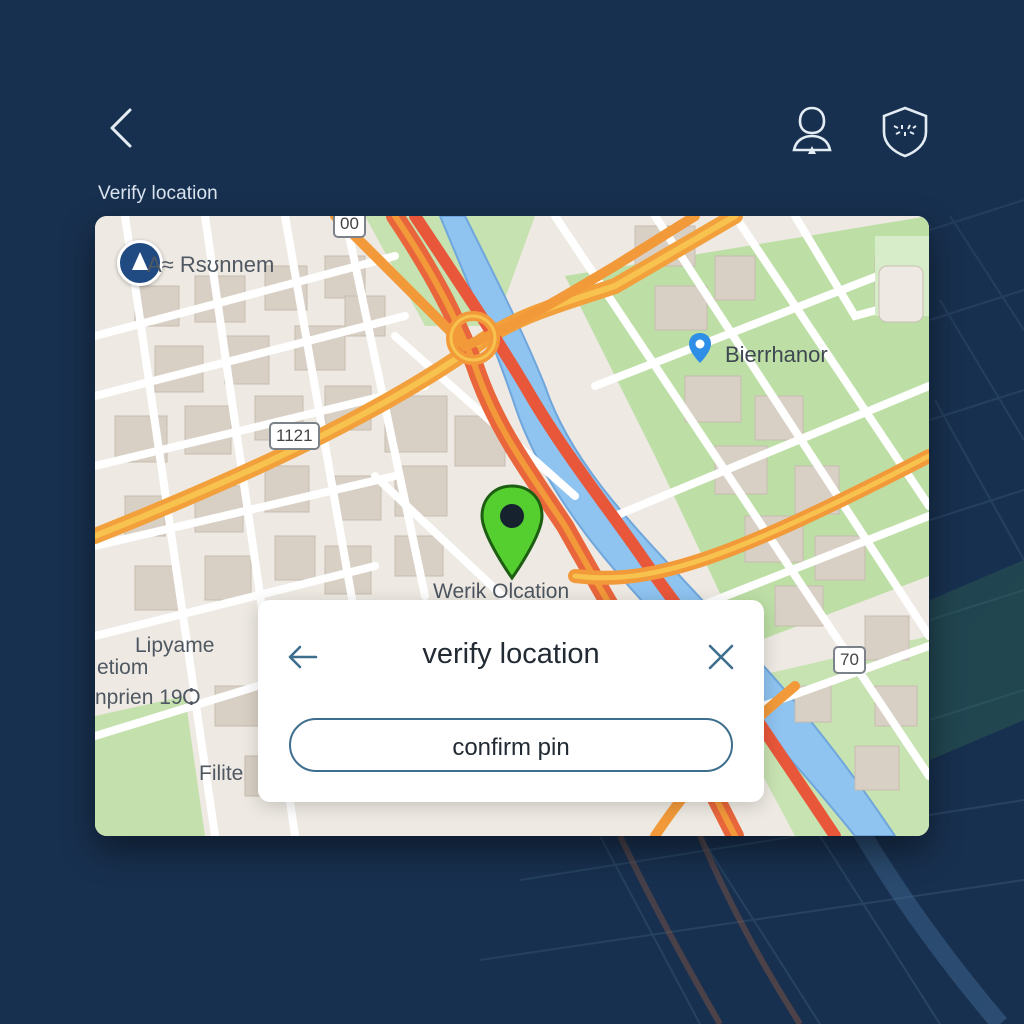  I want to click on map-label-west-3: nprien 19Ѻ, so click(148, 697).